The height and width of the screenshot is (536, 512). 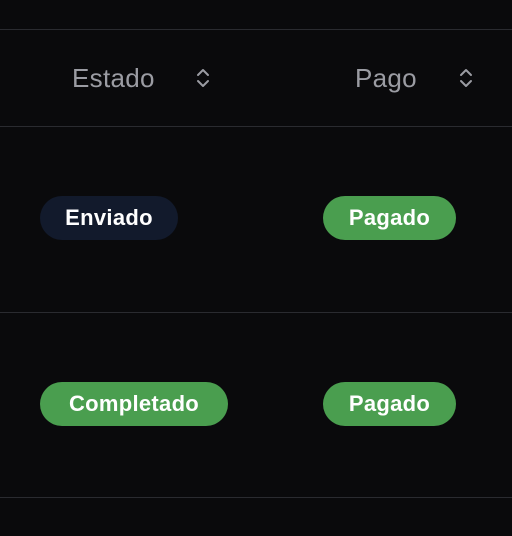 I want to click on row-divider, so click(x=256, y=497).